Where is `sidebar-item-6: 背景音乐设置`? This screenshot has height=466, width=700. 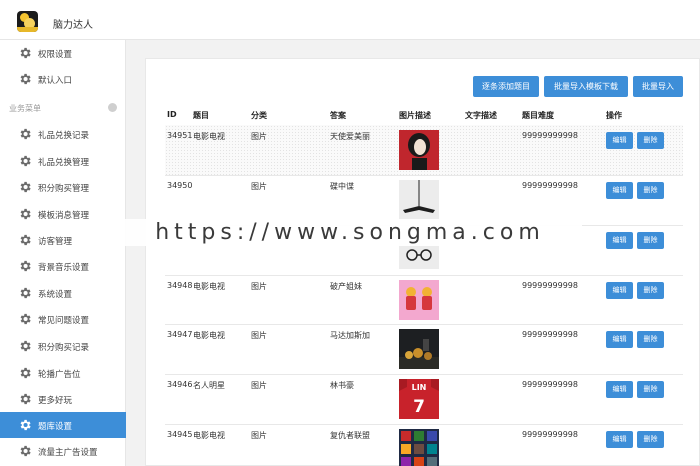 sidebar-item-6: 背景音乐设置 is located at coordinates (63, 266).